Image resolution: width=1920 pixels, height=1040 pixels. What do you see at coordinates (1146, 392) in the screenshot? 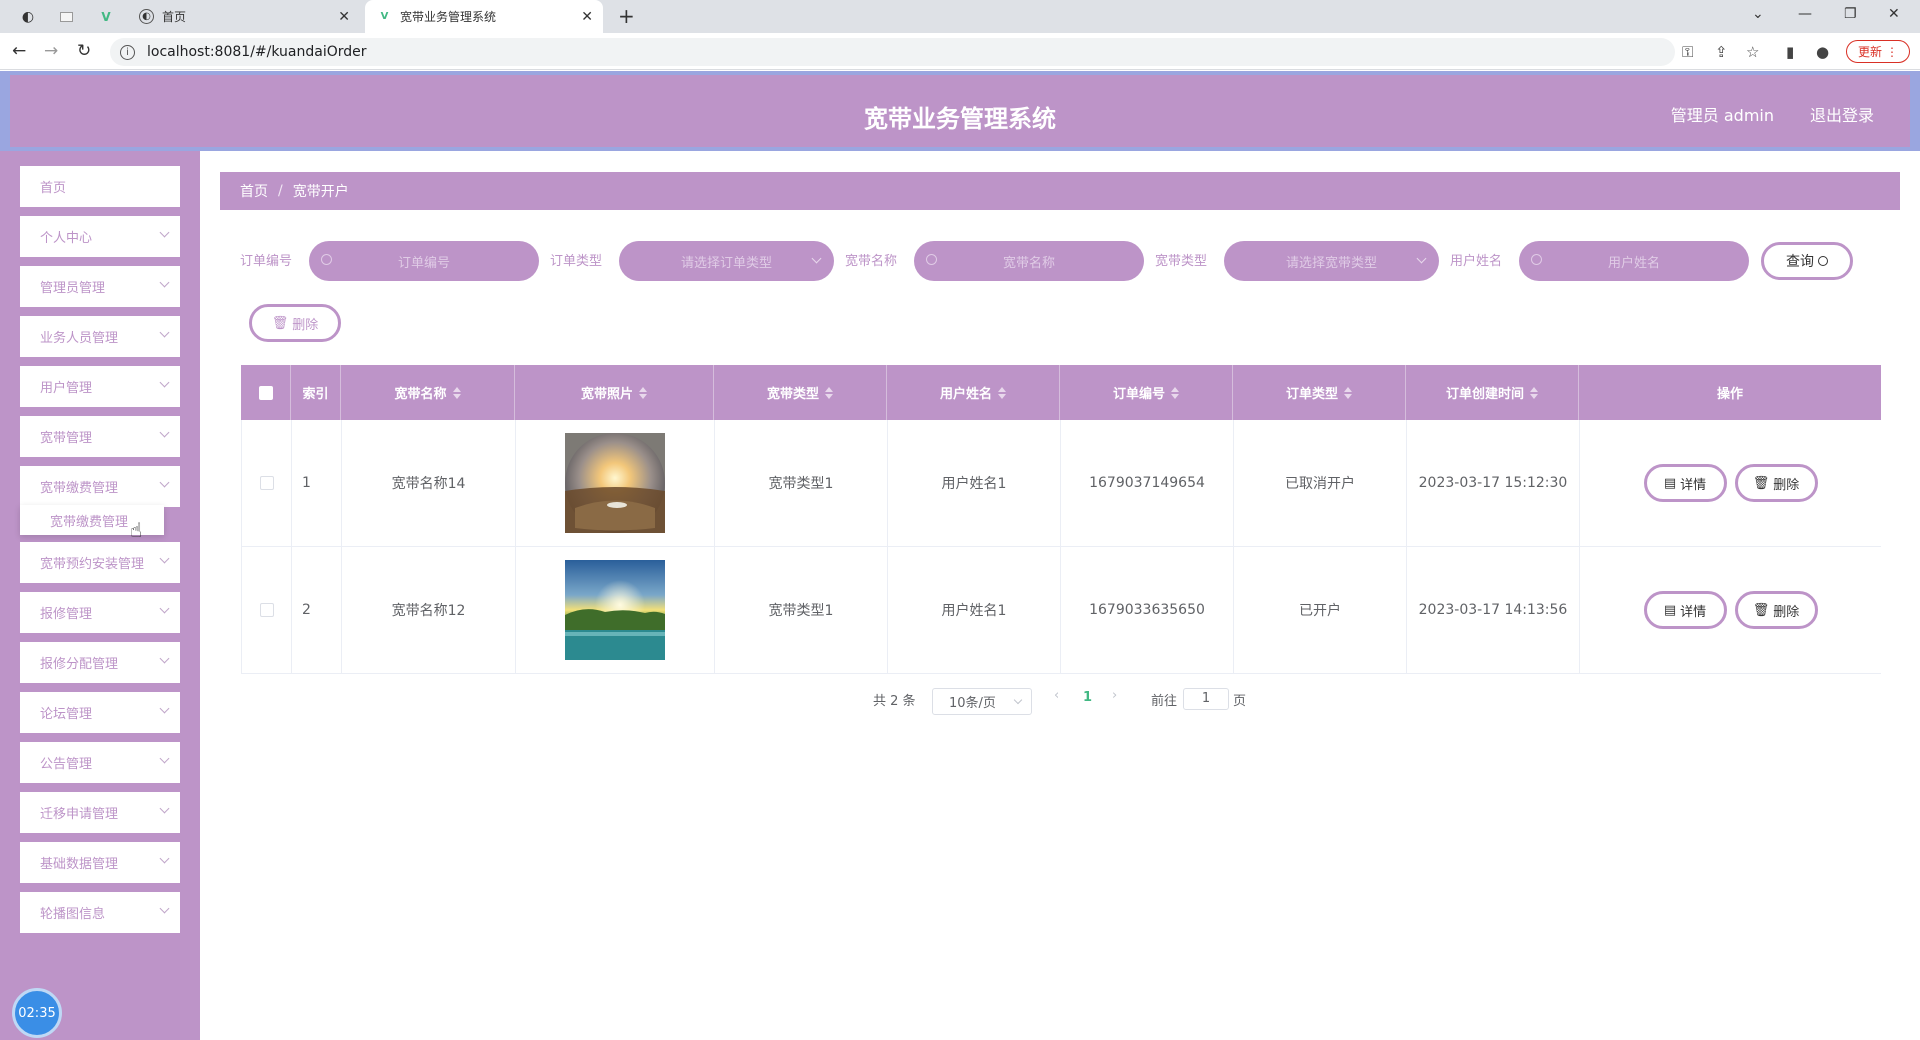
I see `col-order-no: 订单编号` at bounding box center [1146, 392].